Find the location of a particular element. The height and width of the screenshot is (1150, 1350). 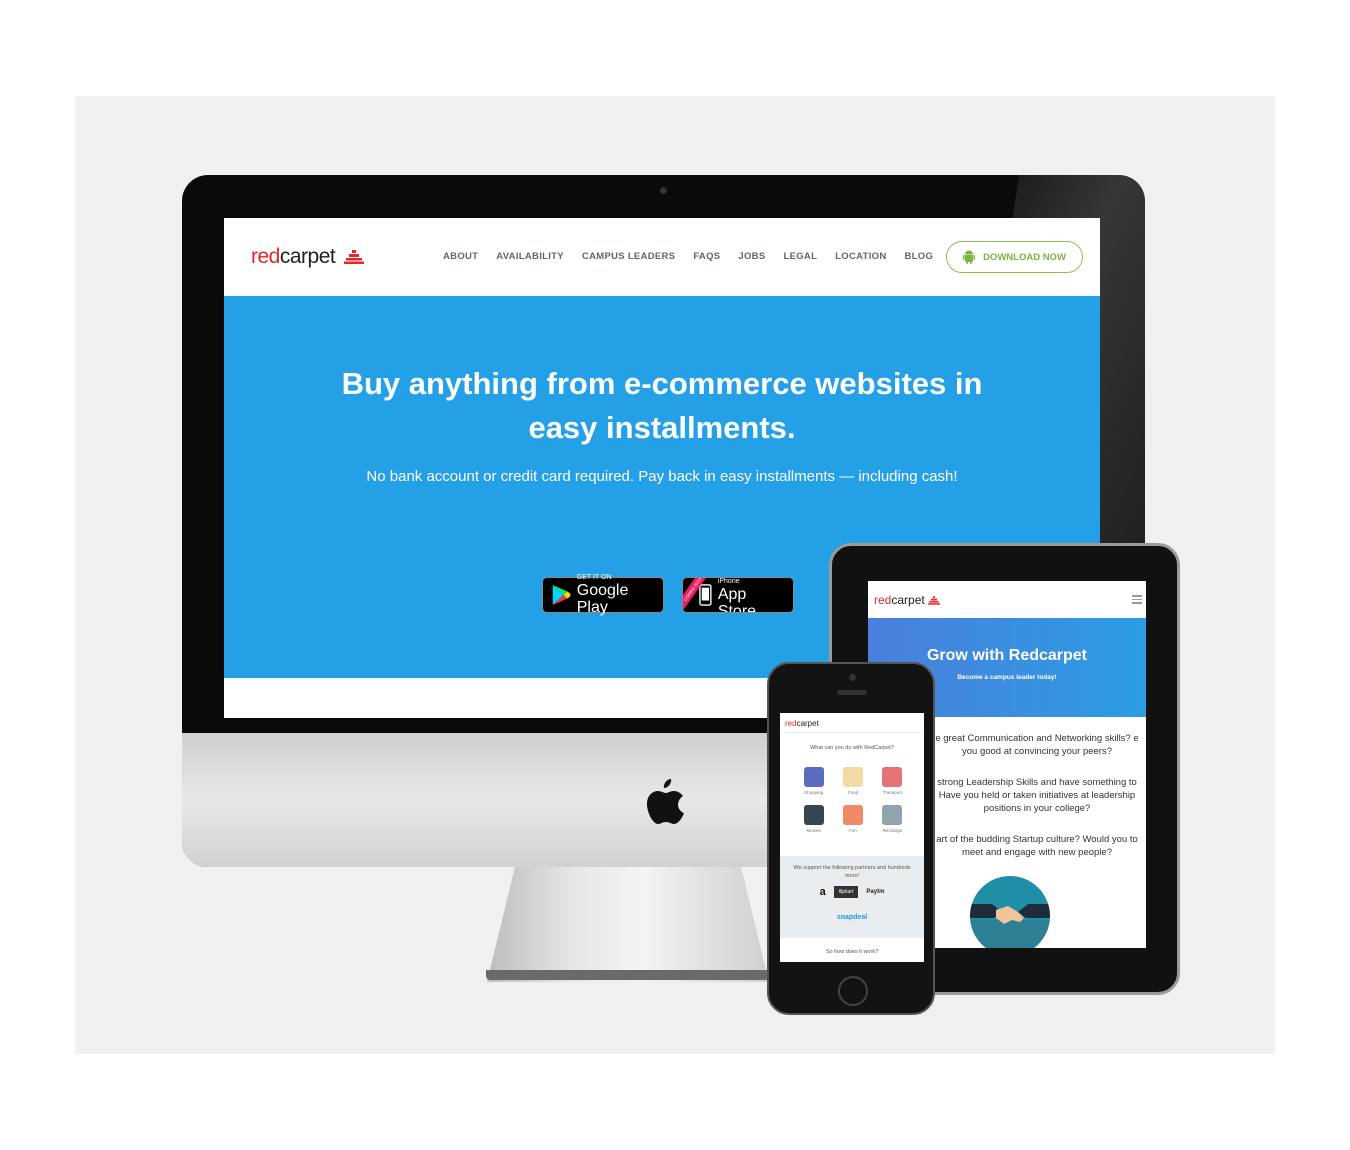

google-play-badge: GET IT ON Google Play is located at coordinates (603, 595).